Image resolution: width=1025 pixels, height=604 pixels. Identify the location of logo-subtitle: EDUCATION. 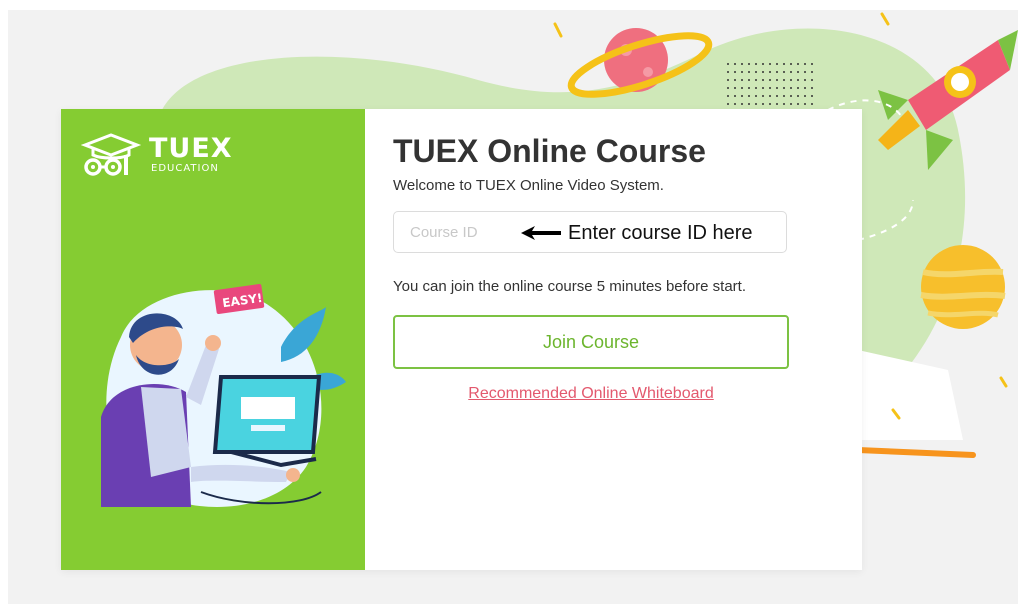
(185, 168).